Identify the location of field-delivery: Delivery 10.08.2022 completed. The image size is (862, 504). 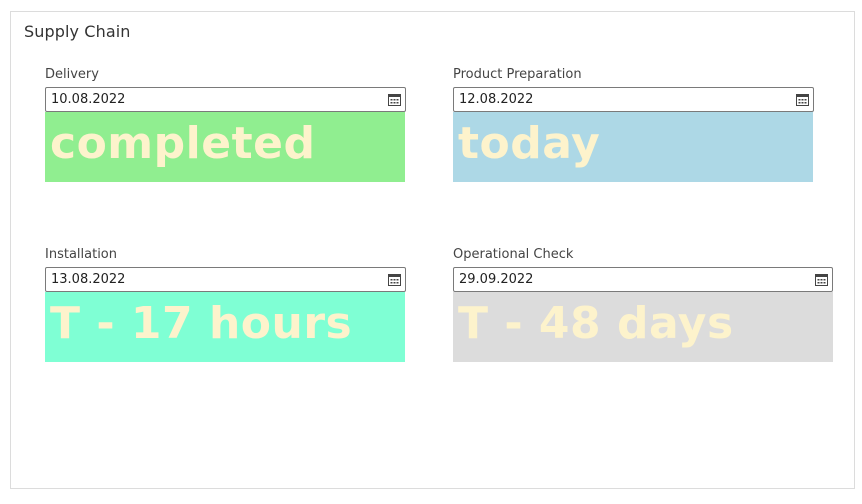
(225, 125).